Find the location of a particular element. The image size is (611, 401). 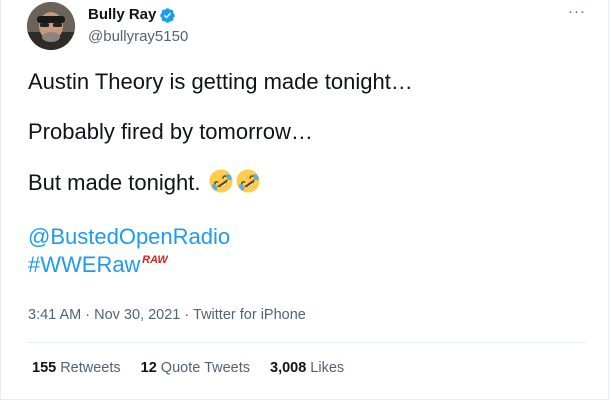

retweets-count: 155 is located at coordinates (44, 368).